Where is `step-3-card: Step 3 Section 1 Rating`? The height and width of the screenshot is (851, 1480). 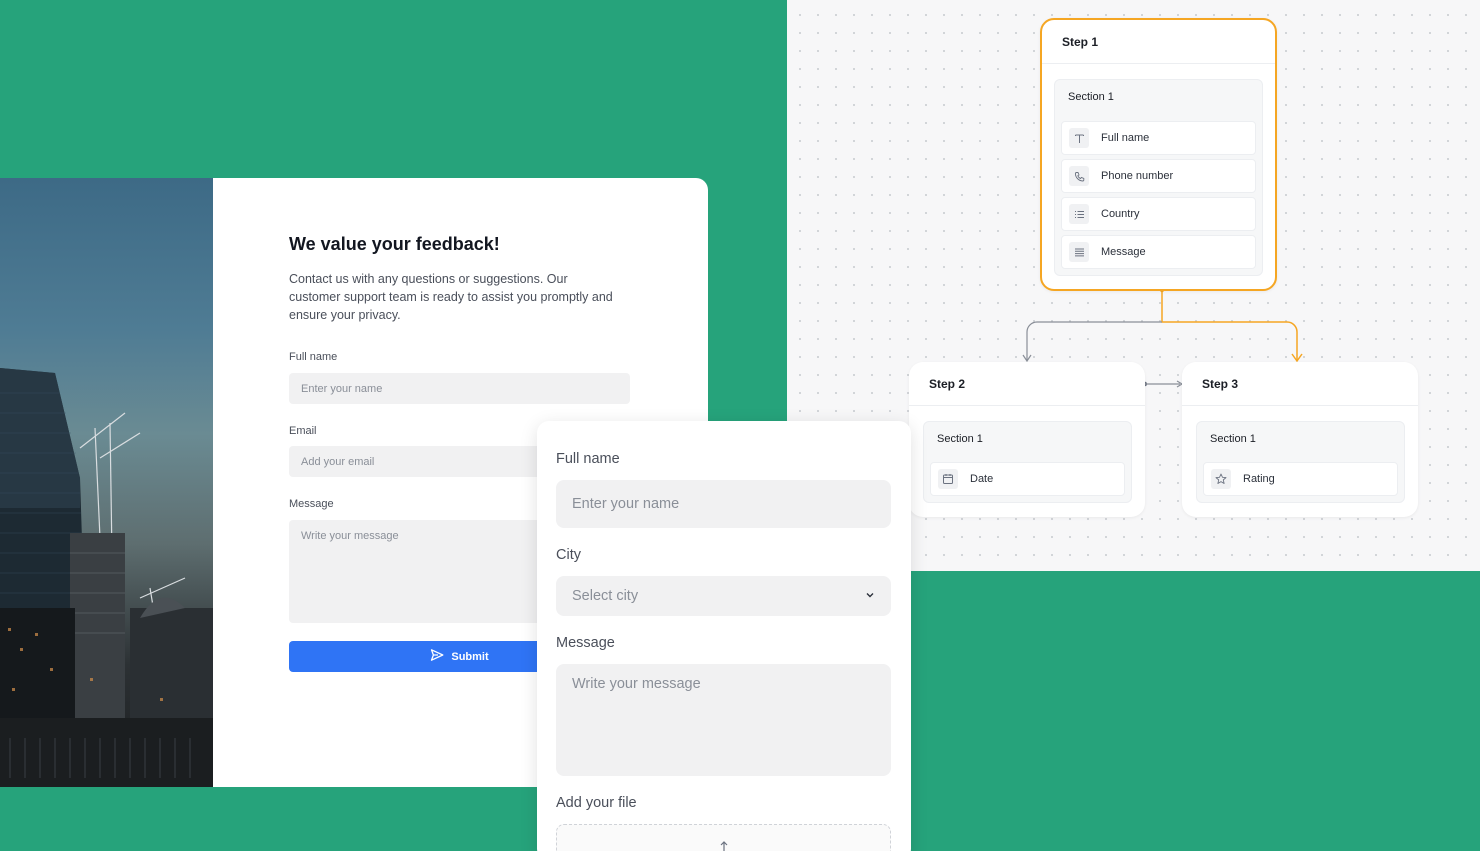
step-3-card: Step 3 Section 1 Rating is located at coordinates (1300, 439).